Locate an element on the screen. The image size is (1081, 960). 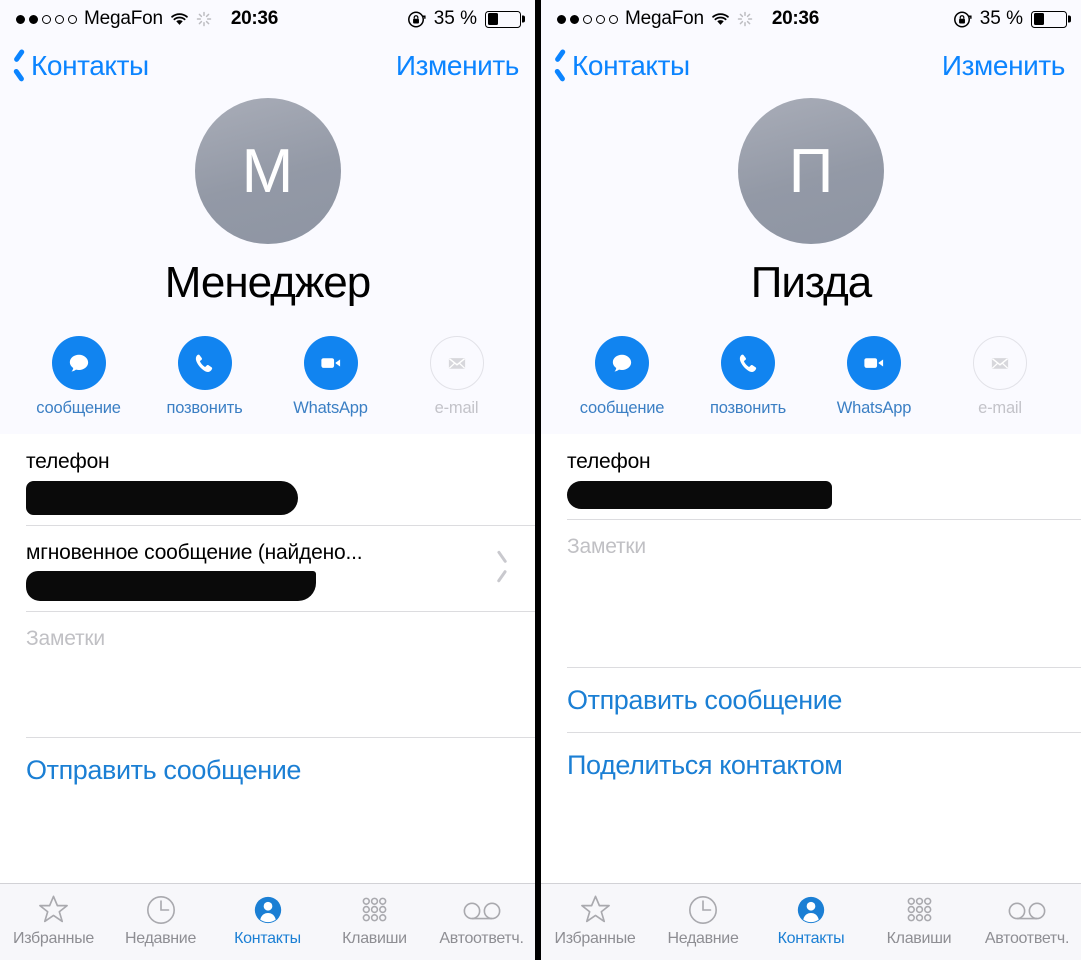
video-camera-icon is located at coordinates (330, 363).